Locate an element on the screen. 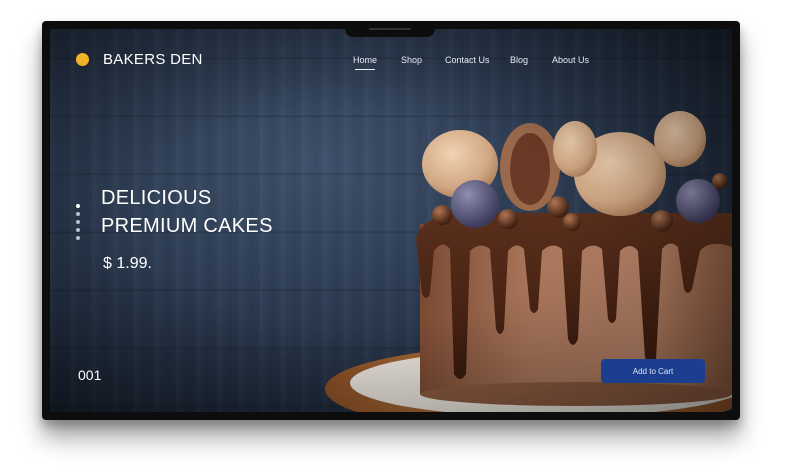  slider-dots is located at coordinates (78, 224).